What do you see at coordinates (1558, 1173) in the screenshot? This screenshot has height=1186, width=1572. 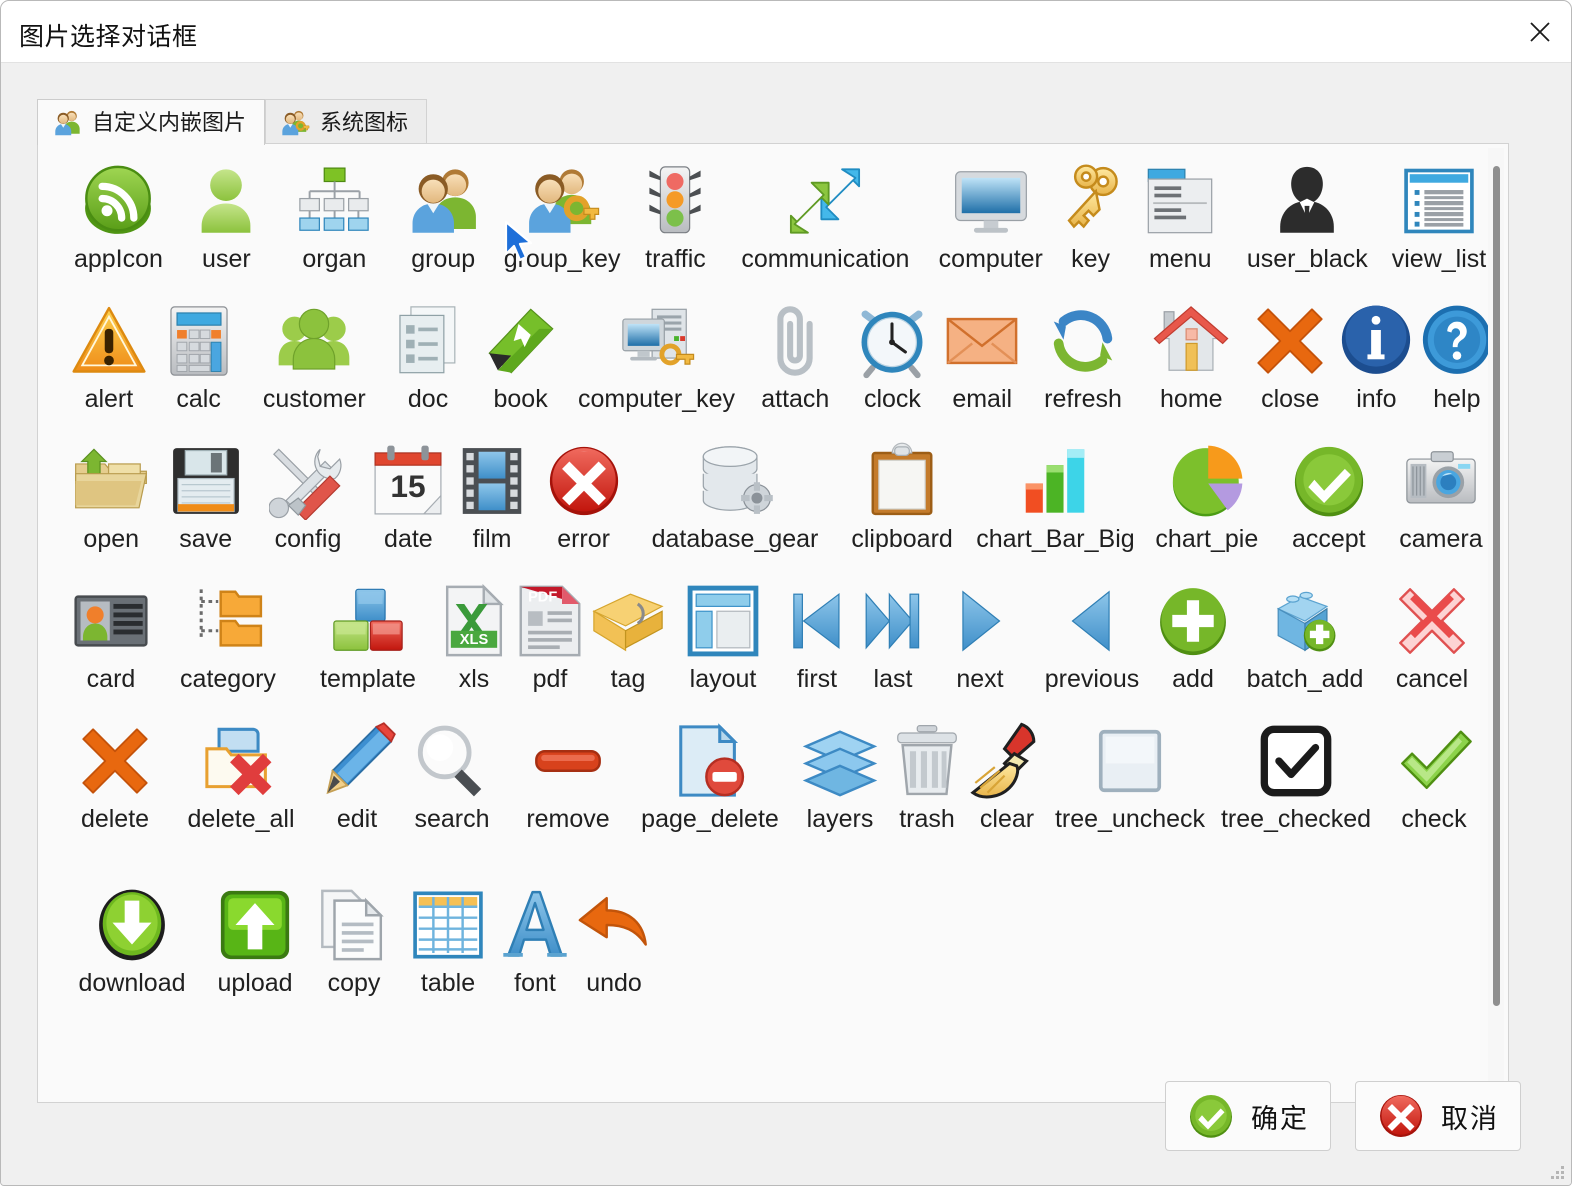 I see `resize-grip` at bounding box center [1558, 1173].